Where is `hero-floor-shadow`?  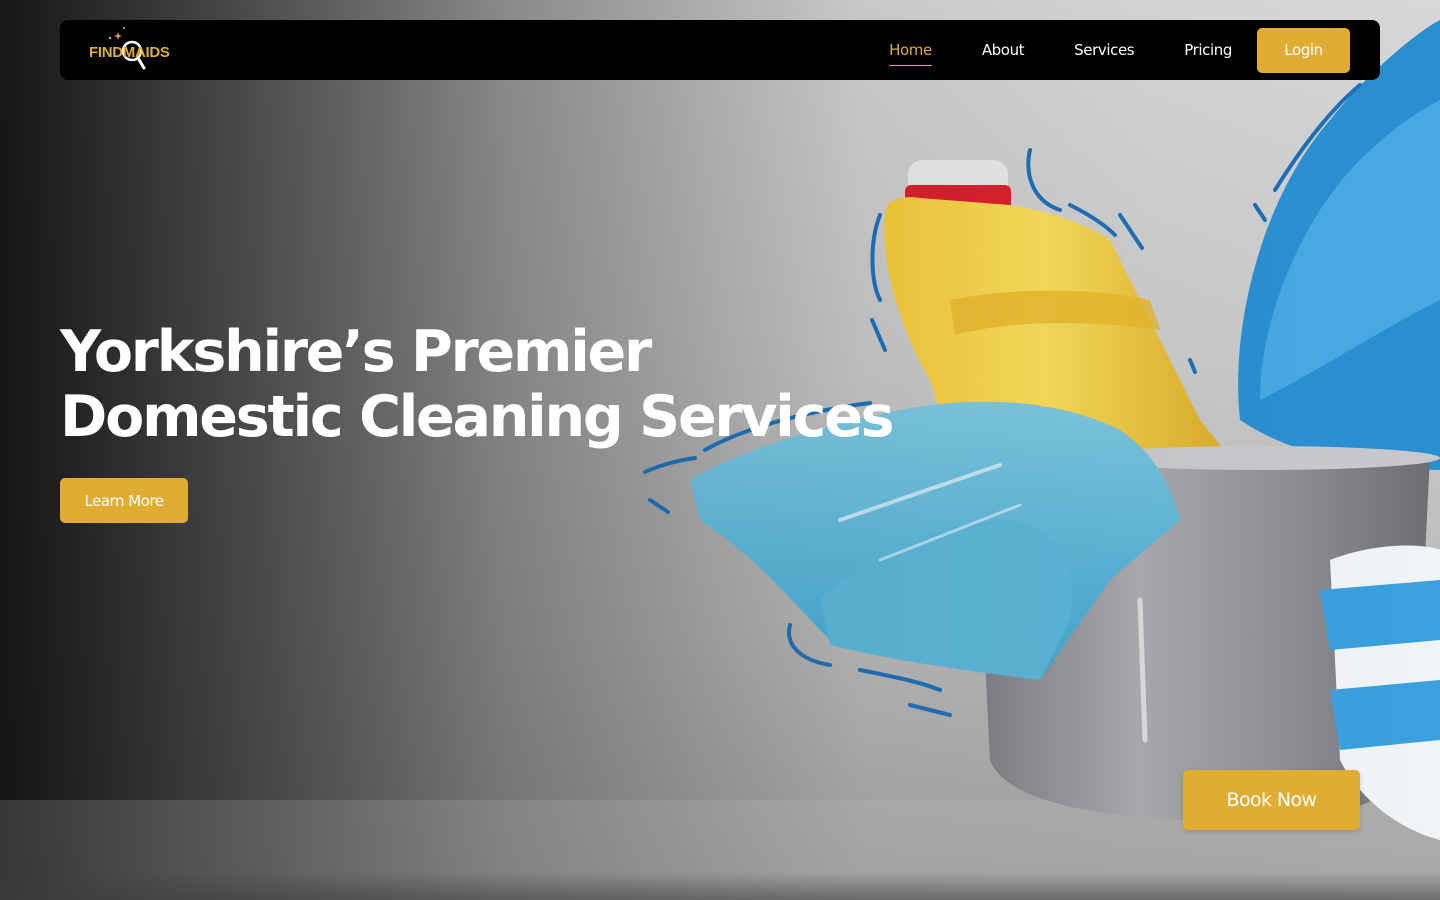 hero-floor-shadow is located at coordinates (720, 886).